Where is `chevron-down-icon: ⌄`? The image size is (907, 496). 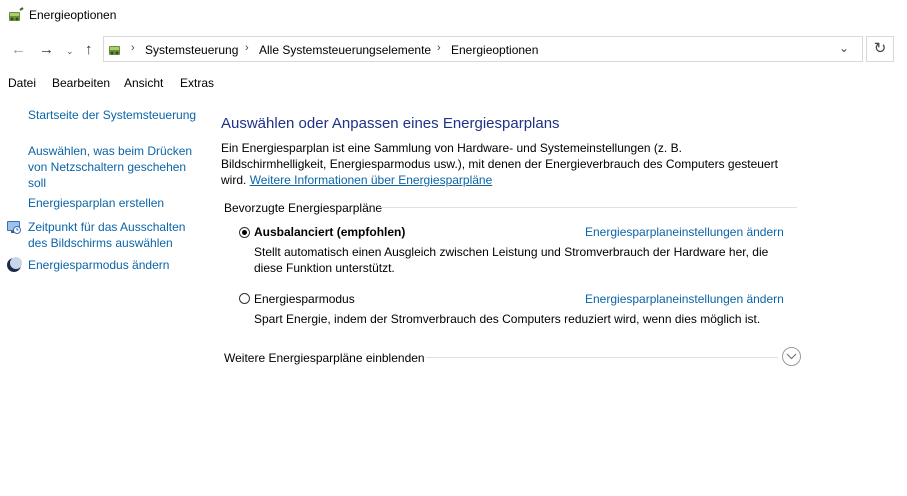
chevron-down-icon: ⌄ is located at coordinates (70, 51).